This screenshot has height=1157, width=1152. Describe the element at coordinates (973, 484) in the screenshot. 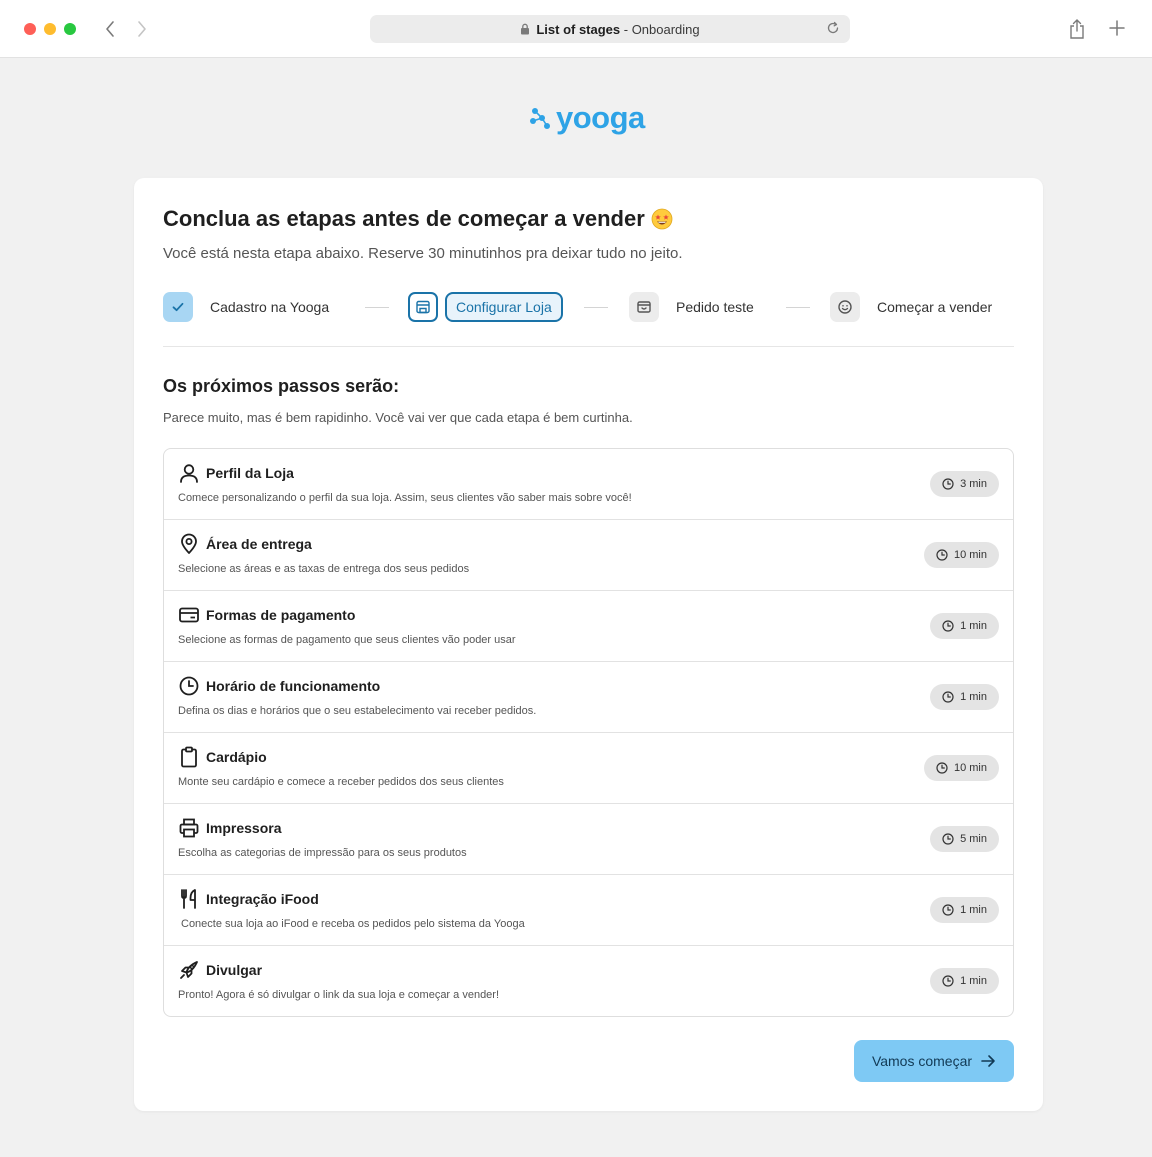

I see `time-estimate: 3 min` at that location.